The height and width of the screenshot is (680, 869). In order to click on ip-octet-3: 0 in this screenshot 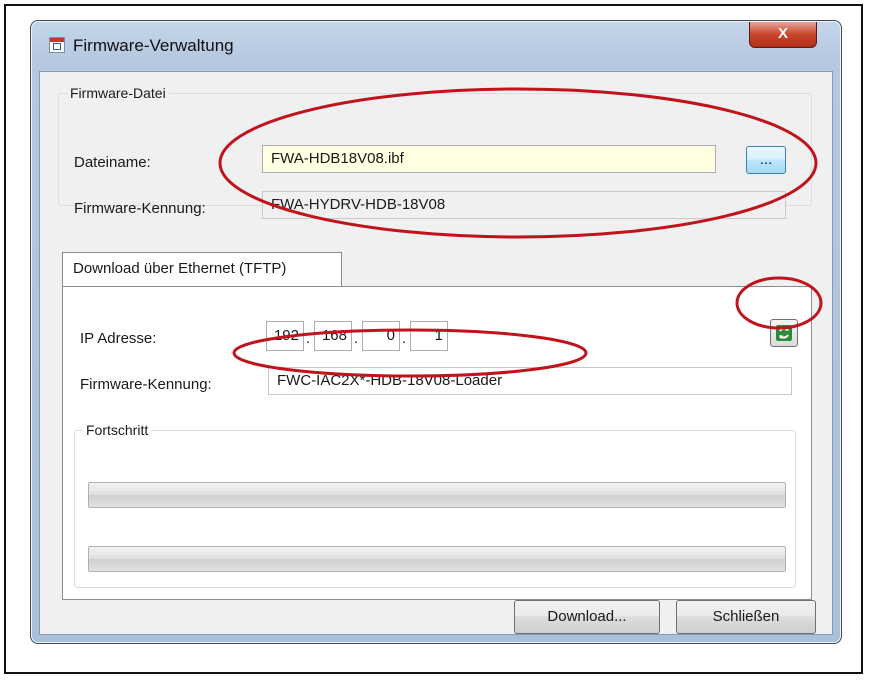, I will do `click(381, 336)`.